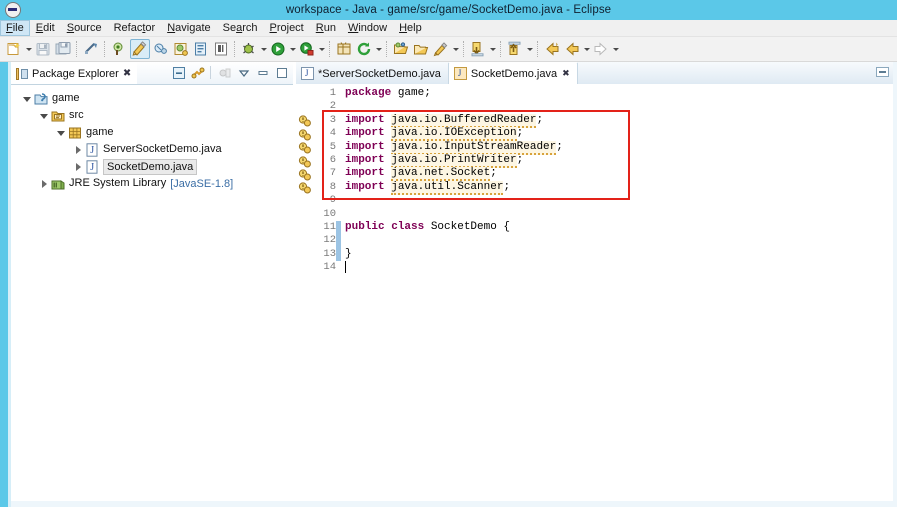  I want to click on tree-item-src: src, so click(152, 115).